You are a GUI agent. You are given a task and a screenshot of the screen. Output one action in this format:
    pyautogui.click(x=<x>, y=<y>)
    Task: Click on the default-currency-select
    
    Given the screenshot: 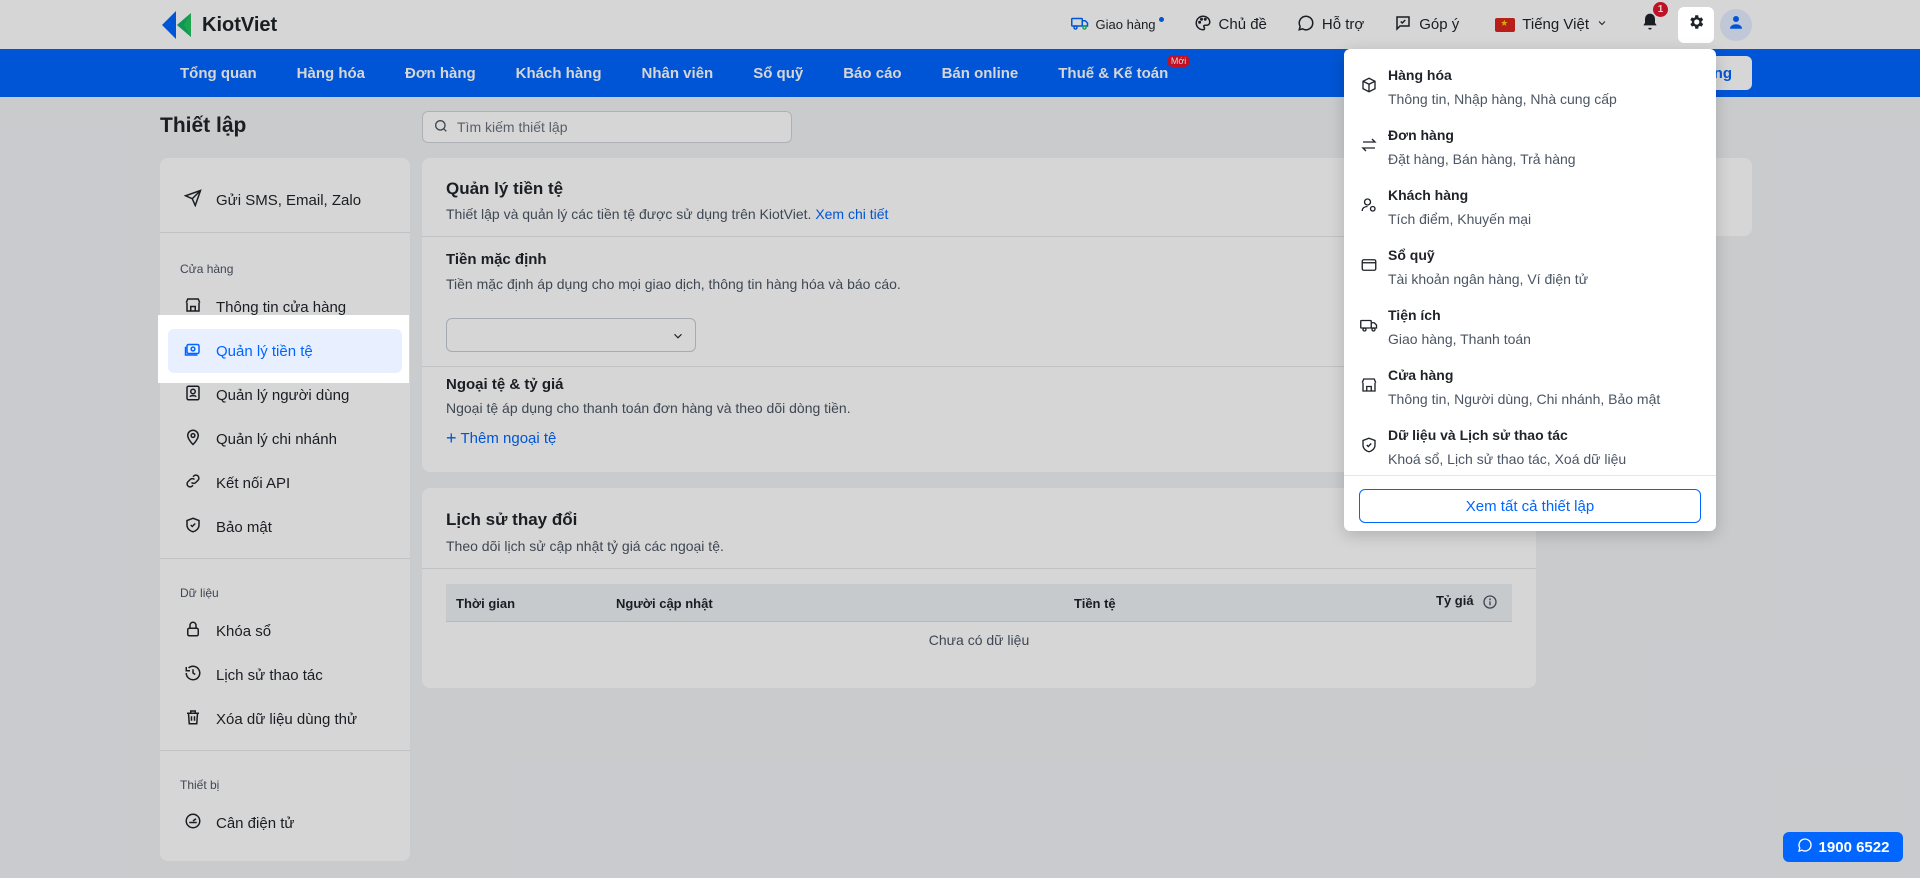 What is the action you would take?
    pyautogui.click(x=571, y=335)
    